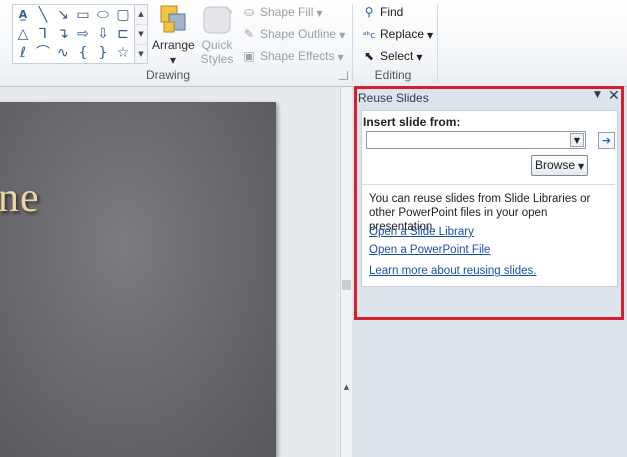 This screenshot has width=627, height=457. Describe the element at coordinates (43, 53) in the screenshot. I see `arc-shape-icon: ⌒` at that location.